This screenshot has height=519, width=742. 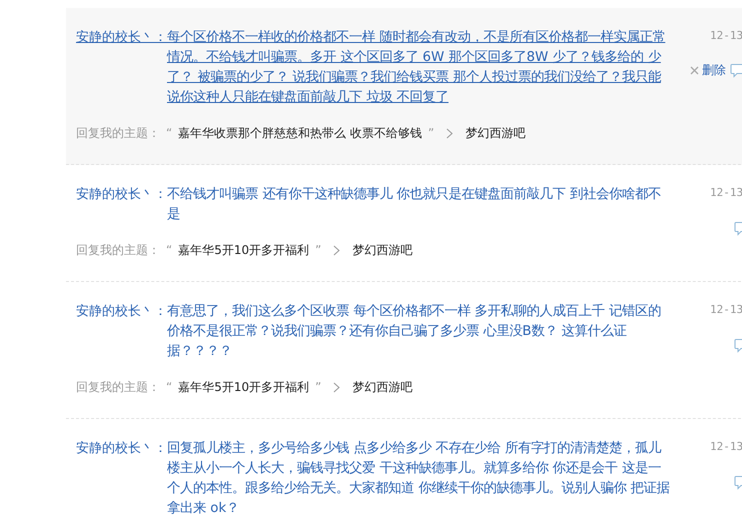 I want to click on reply-text-link: 回复孤儿楼主，多少号给多少钱 点多少给多少 不存在少给 所有字打的清清楚楚，孤儿楼主从小一个人长大，骗钱寻找父爱 干这种缺德事儿。就算多给你 你还是会干 这是一个人的本性。跟多给少给无关。大家都知道 你继续干你的缺德事儿。说别人骗你 把证据拿出来 ok？, so click(x=419, y=479).